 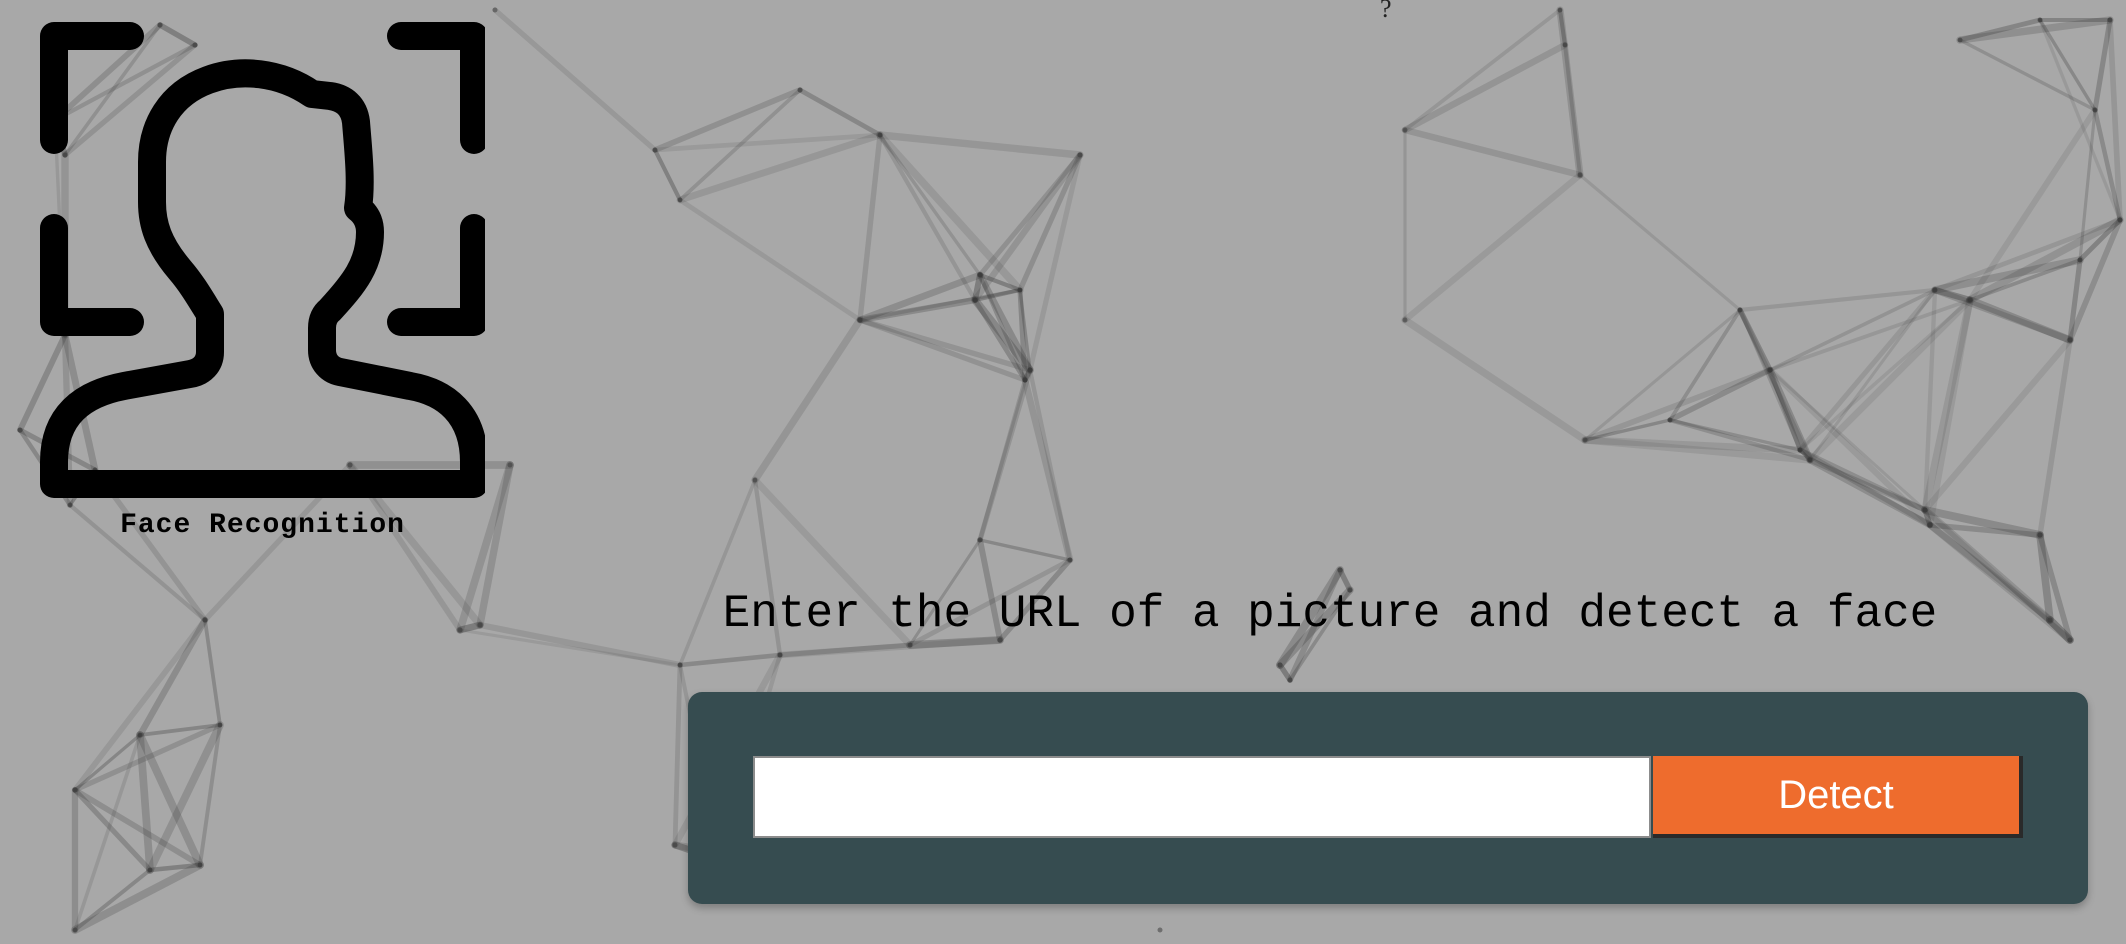 I want to click on top-glyph: ?, so click(x=1386, y=11).